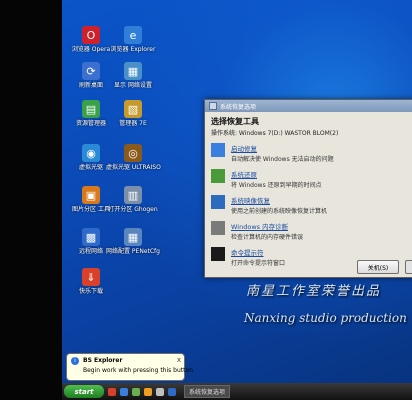  What do you see at coordinates (133, 109) in the screenshot?
I see `app-icon: ▧` at bounding box center [133, 109].